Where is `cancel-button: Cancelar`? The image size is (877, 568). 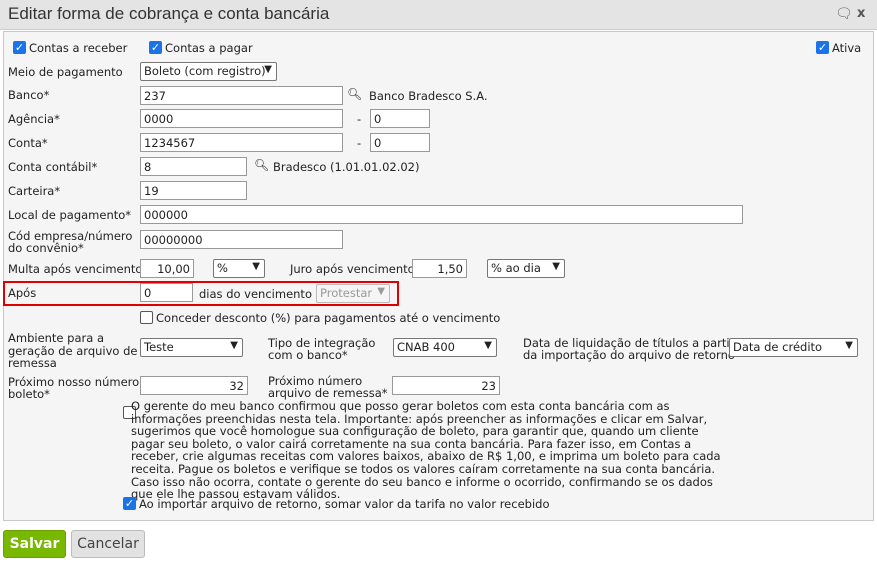 cancel-button: Cancelar is located at coordinates (108, 544).